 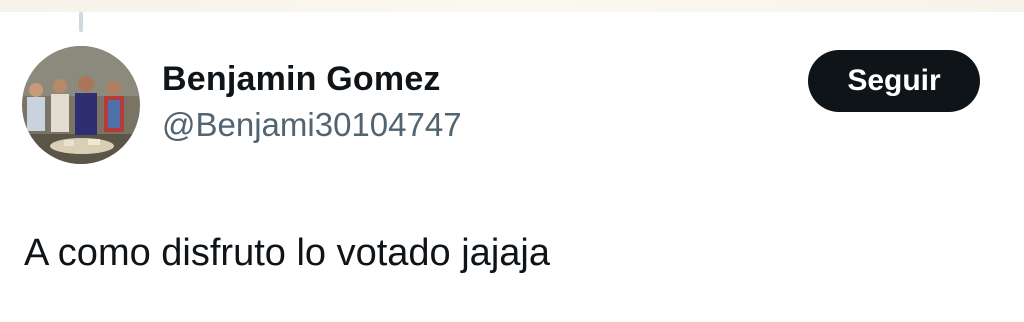 I want to click on follow-button: Seguir, so click(x=894, y=81).